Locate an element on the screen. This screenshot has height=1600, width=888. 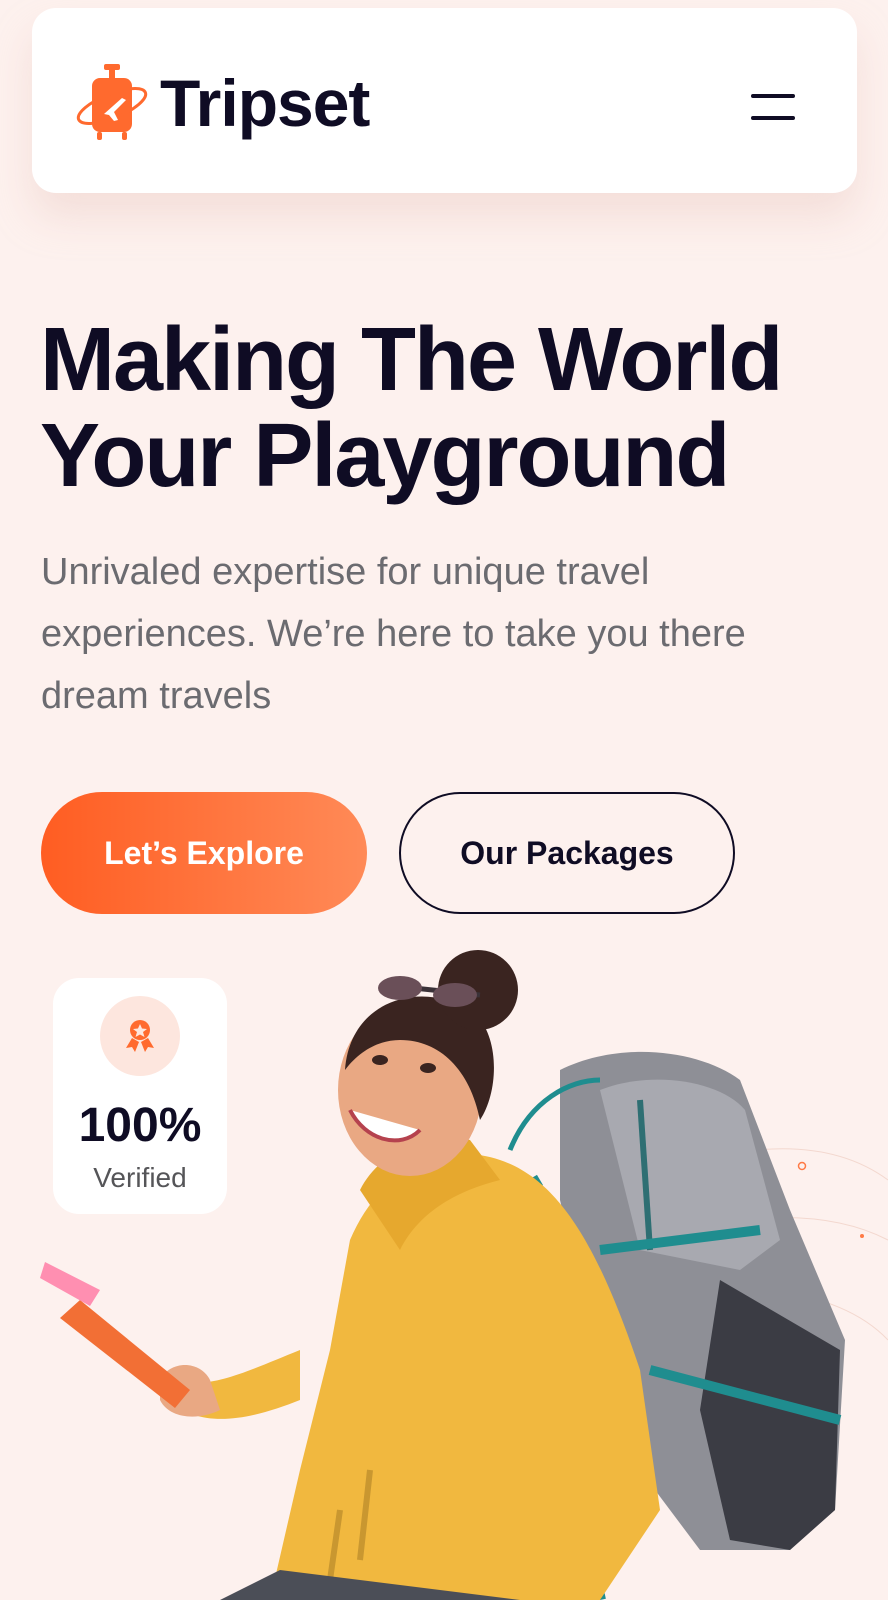
stat-value: 100% is located at coordinates (140, 1125).